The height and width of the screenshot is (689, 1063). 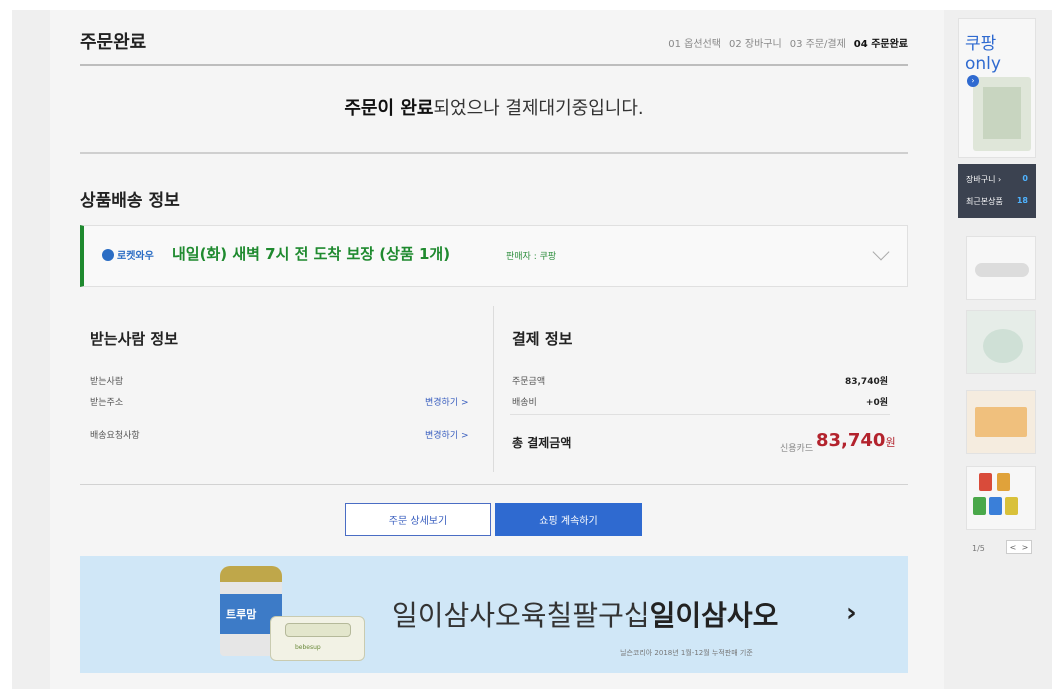 What do you see at coordinates (788, 42) in the screenshot?
I see `order-steps: 01 옵션선택 02 장바구니 03 주문/결제 04 주문완료` at bounding box center [788, 42].